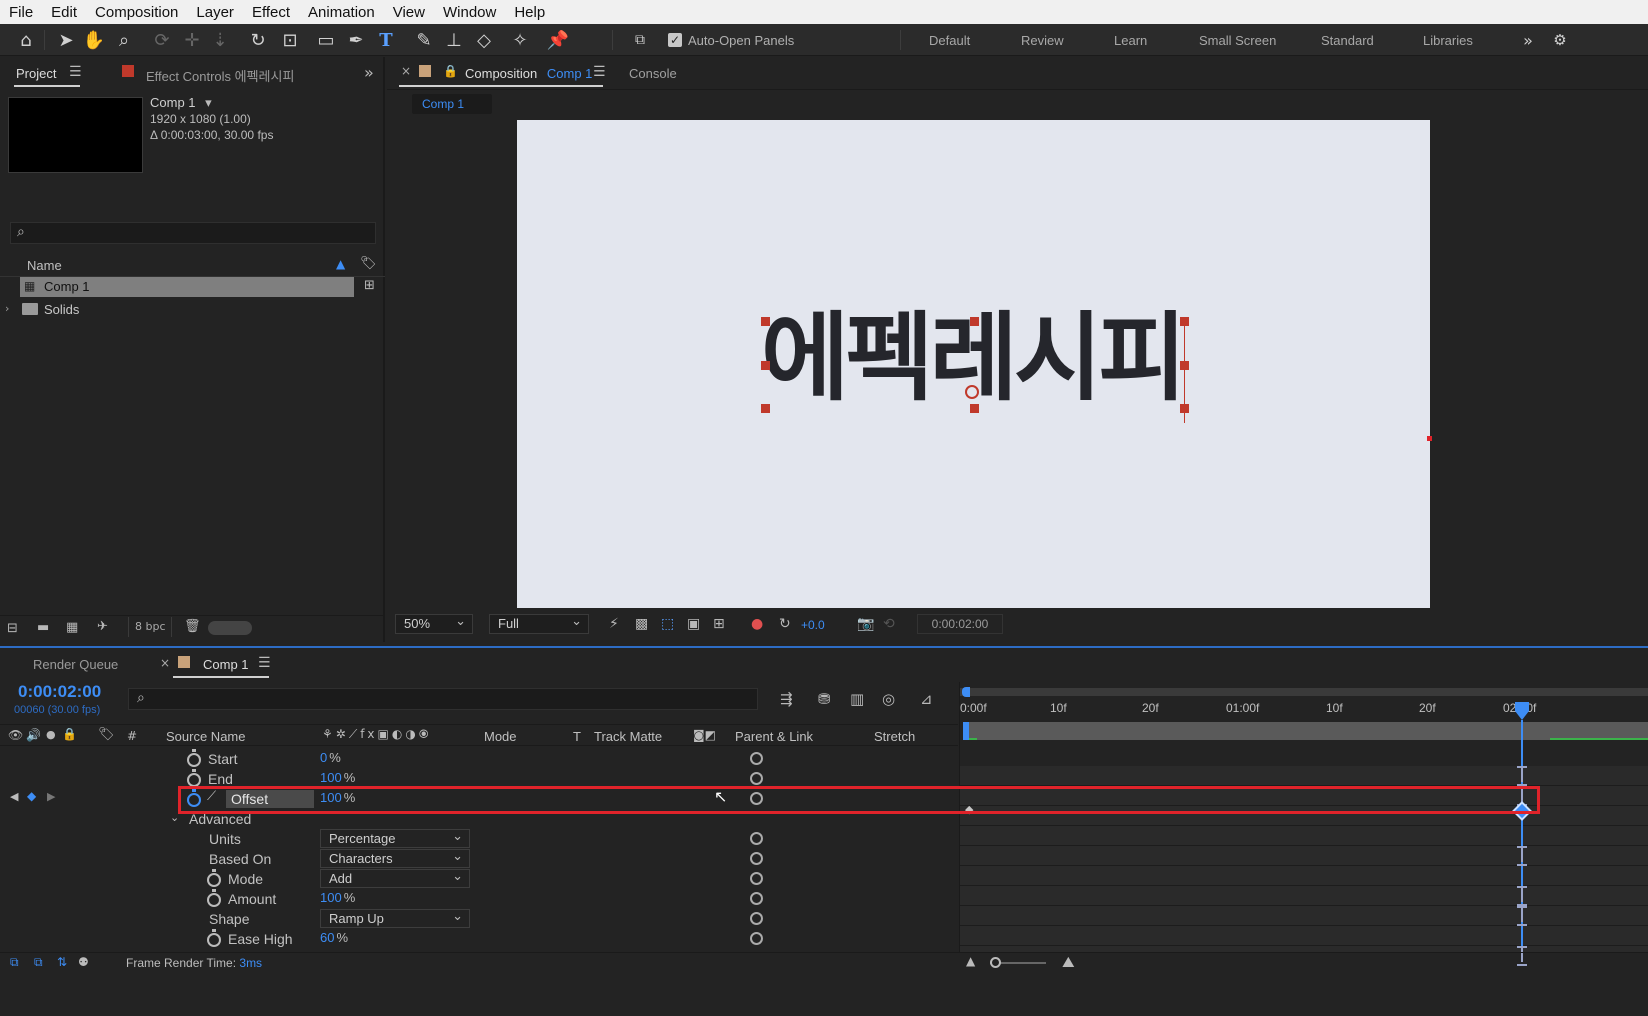 The height and width of the screenshot is (1016, 1648). What do you see at coordinates (1528, 40) in the screenshot?
I see `more-workspaces-icon: »` at bounding box center [1528, 40].